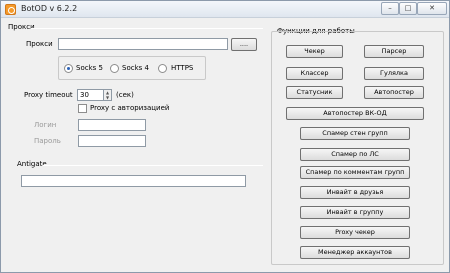  Describe the element at coordinates (394, 73) in the screenshot. I see `gulyalka-button: Гулялка` at that location.